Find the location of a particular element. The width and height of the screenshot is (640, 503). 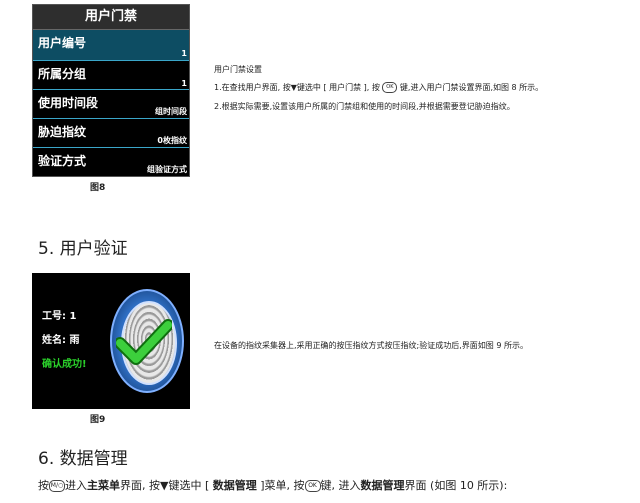

menu-item-label: 验证方式 is located at coordinates (62, 161).